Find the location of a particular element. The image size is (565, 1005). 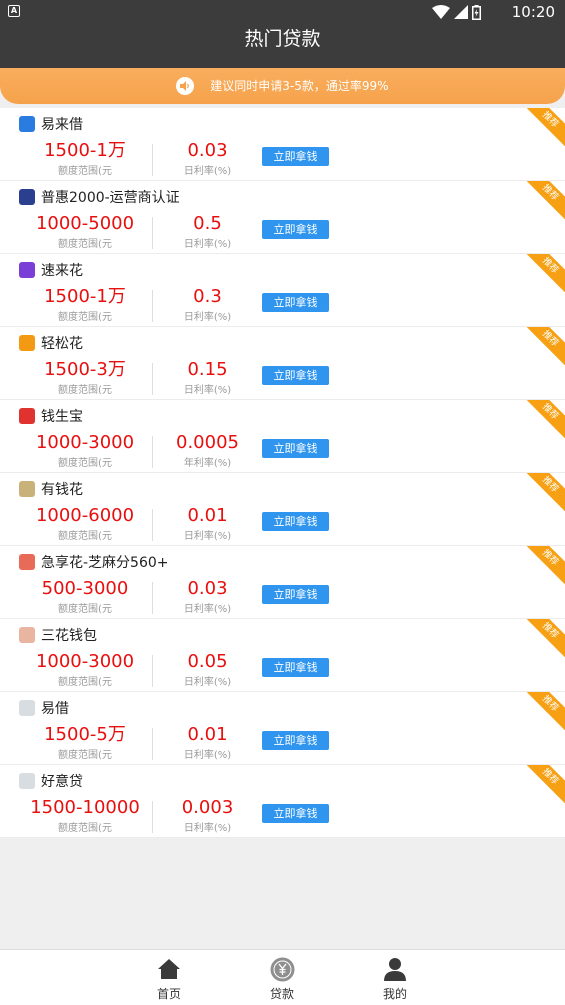

status-time: 10:20 is located at coordinates (533, 12).